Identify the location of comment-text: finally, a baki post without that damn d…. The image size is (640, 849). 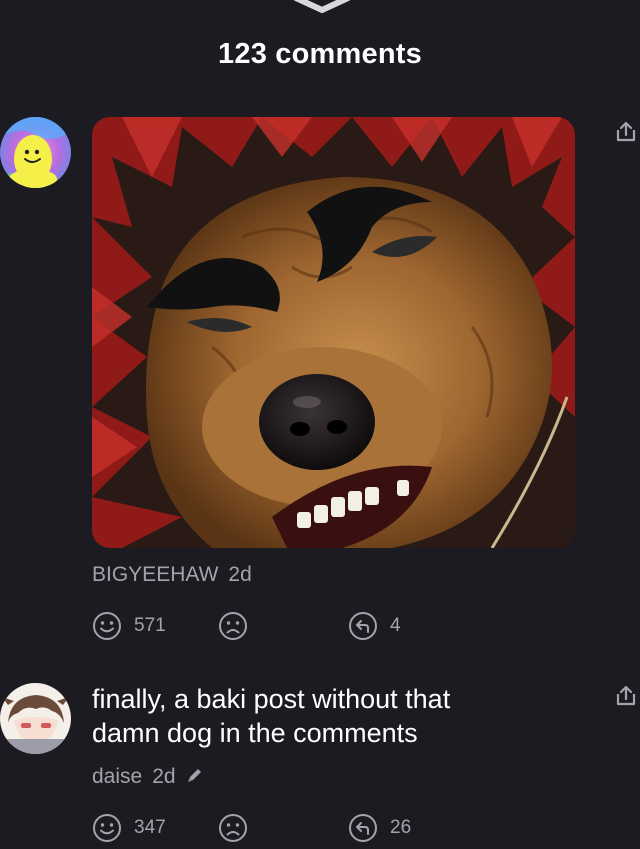
(342, 716).